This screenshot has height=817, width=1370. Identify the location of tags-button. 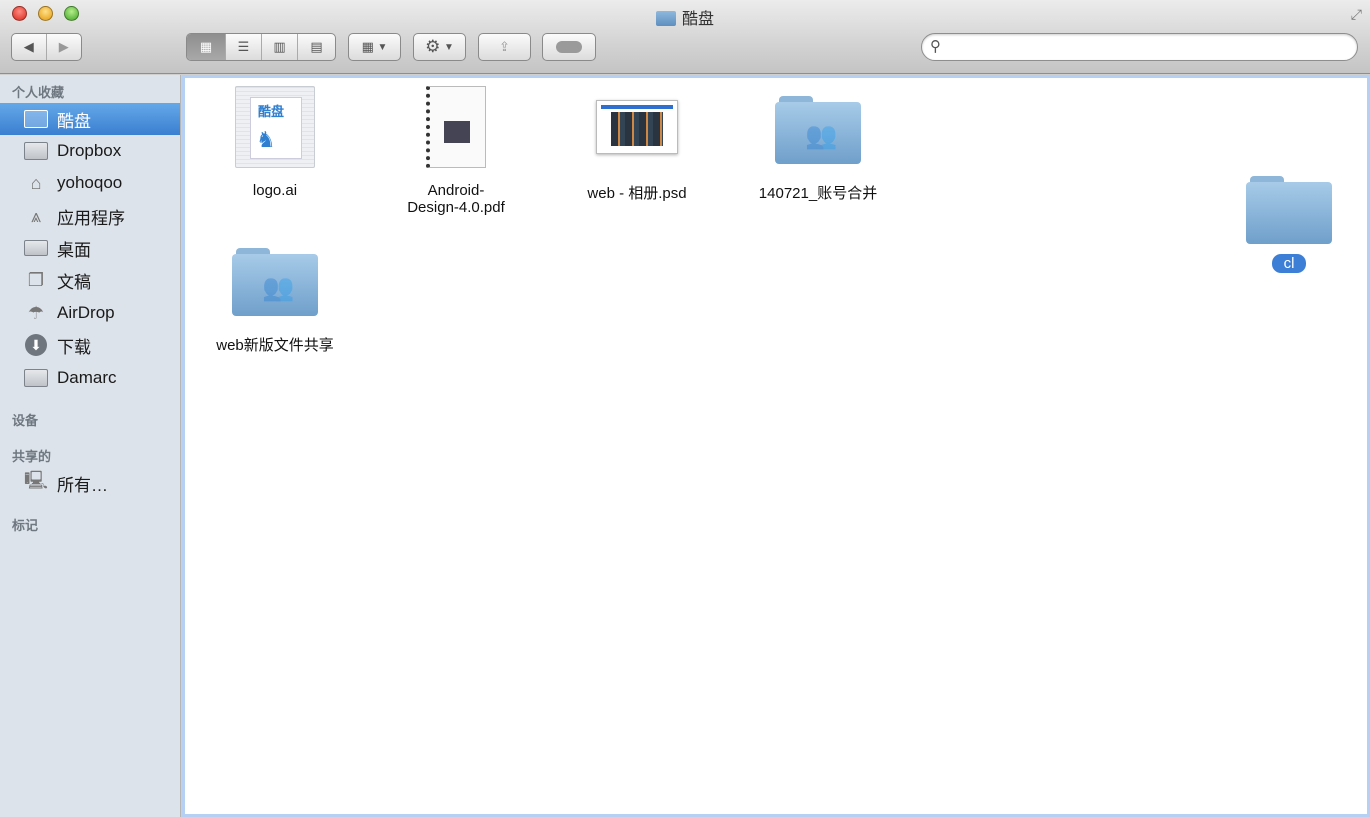
(569, 47).